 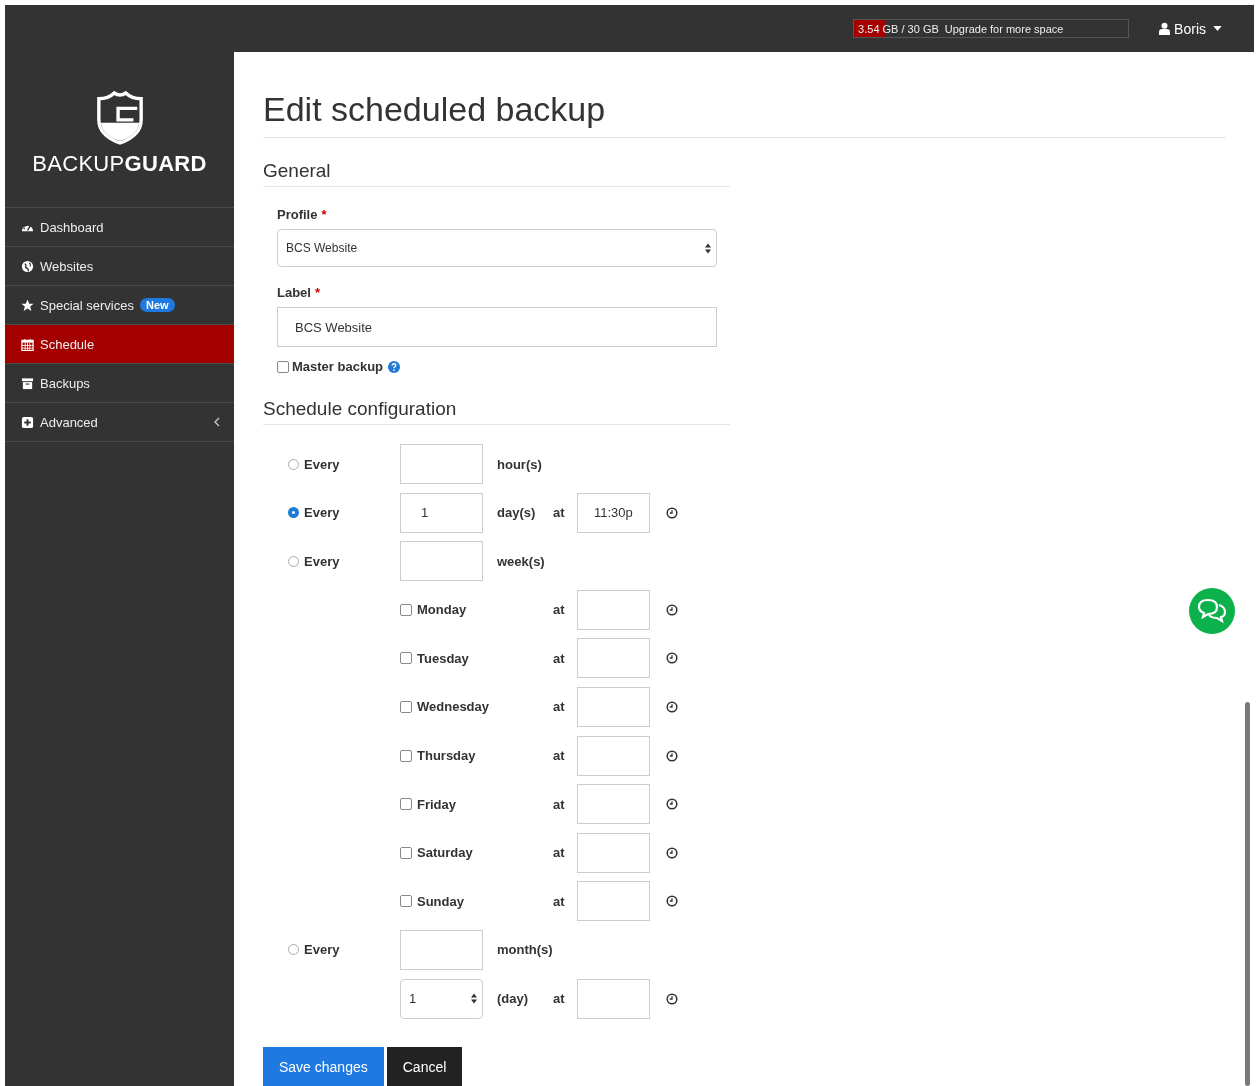 I want to click on upgrade-link: Upgrade for more space, so click(x=1004, y=28).